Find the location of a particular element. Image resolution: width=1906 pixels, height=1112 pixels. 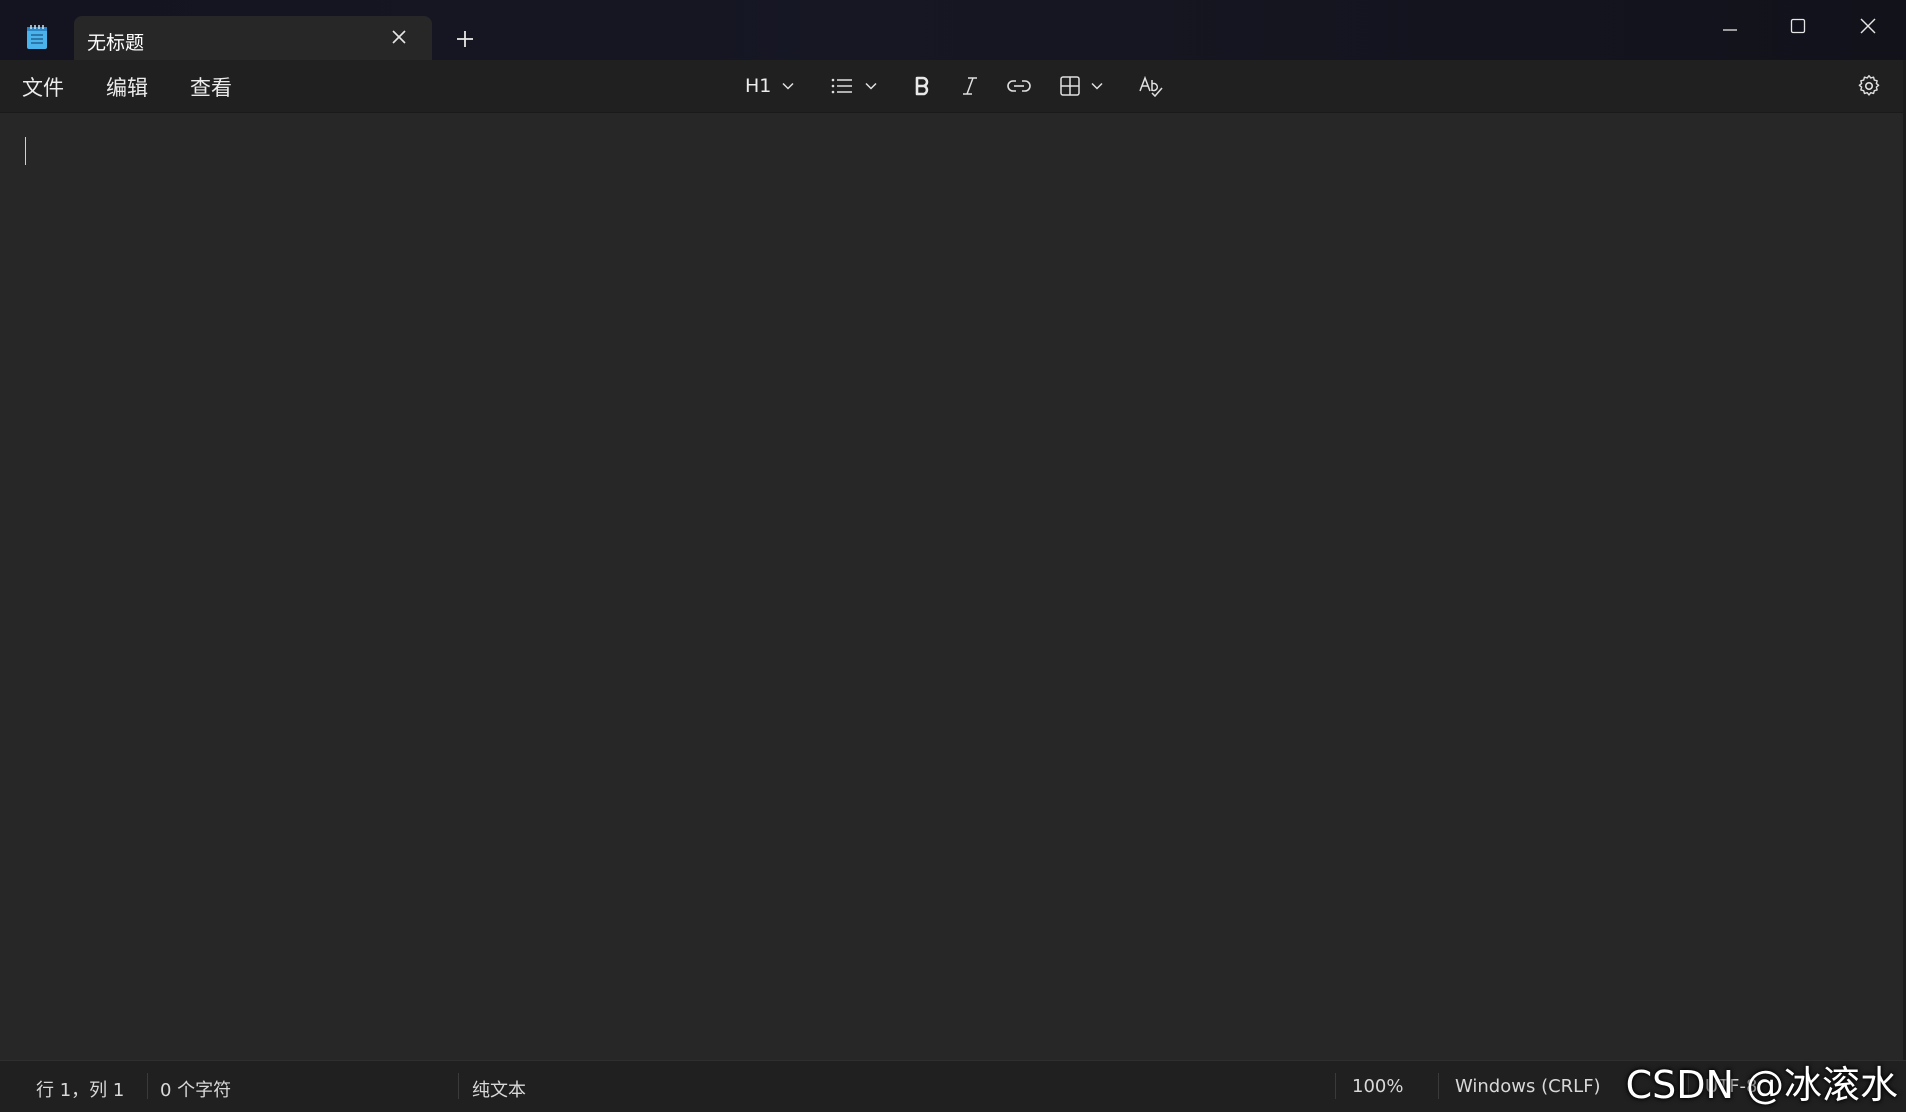

spellcheck-icon is located at coordinates (1151, 86).